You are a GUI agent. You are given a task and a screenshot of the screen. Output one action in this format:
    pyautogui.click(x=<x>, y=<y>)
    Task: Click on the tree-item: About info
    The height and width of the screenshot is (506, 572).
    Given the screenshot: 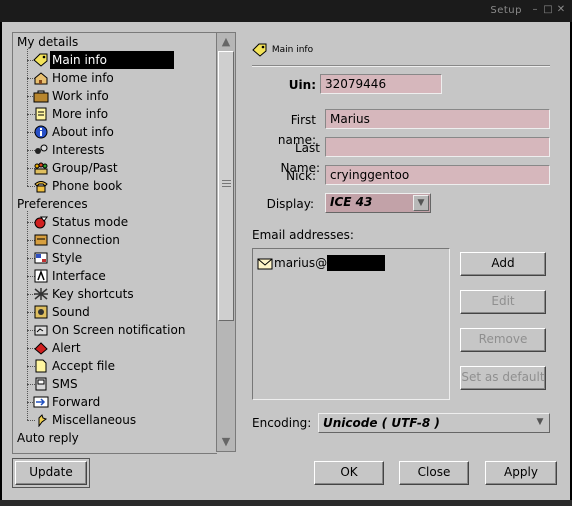 What is the action you would take?
    pyautogui.click(x=74, y=132)
    